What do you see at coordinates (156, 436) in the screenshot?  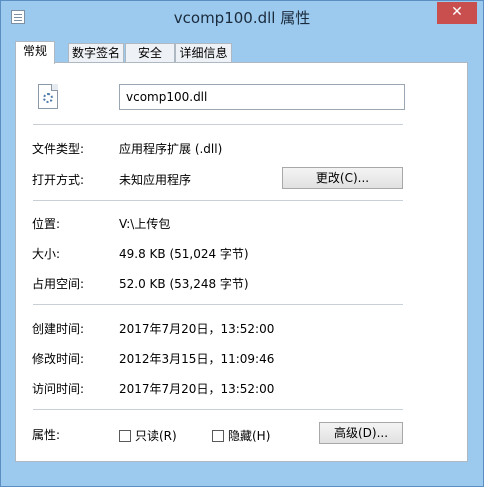 I see `readonly-label: 只读(R)` at bounding box center [156, 436].